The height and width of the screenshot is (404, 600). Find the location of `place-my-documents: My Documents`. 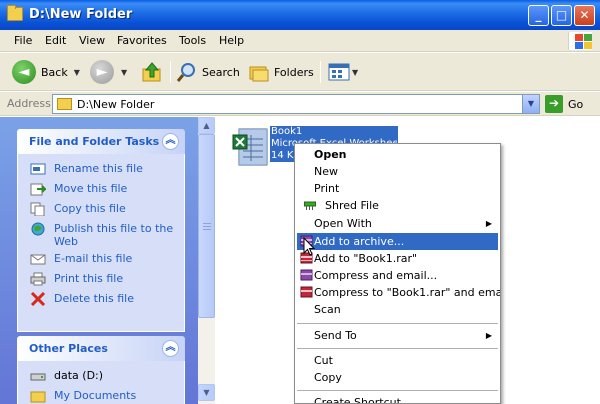

place-my-documents: My Documents is located at coordinates (101, 396).